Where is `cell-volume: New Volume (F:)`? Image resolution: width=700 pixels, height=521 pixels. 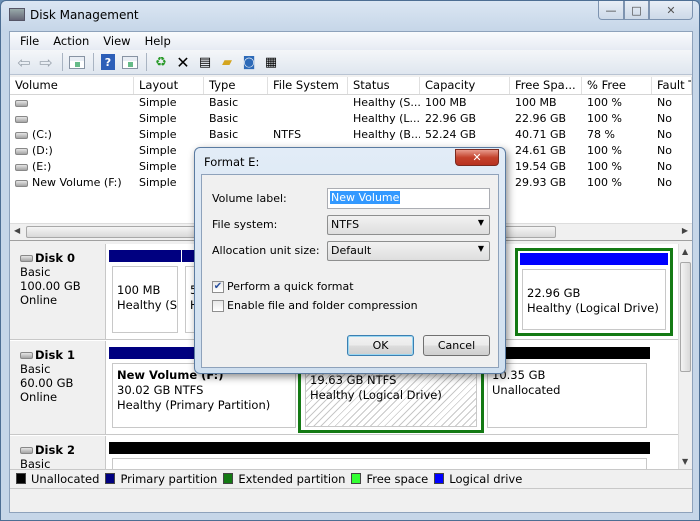 cell-volume: New Volume (F:) is located at coordinates (72, 183).